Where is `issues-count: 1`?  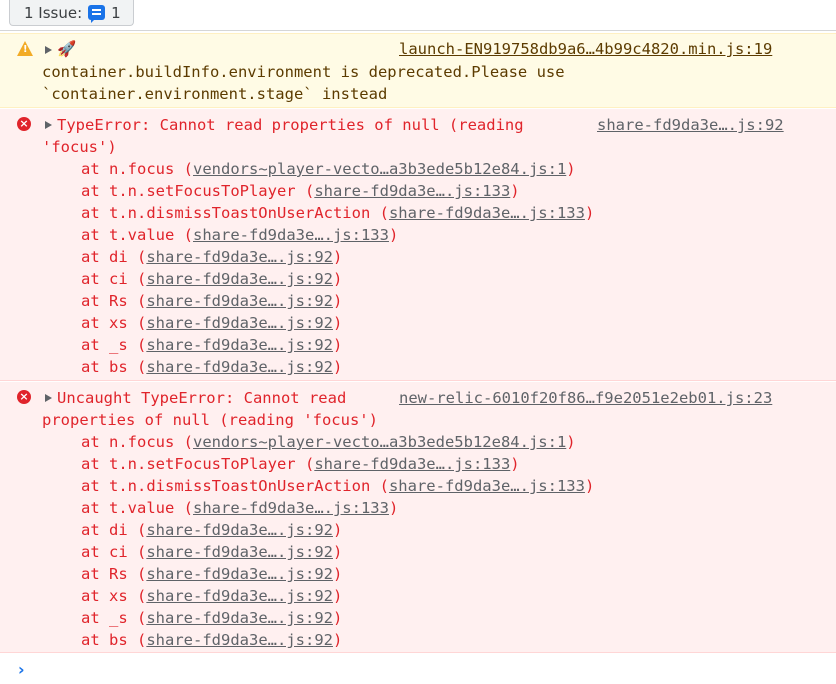 issues-count: 1 is located at coordinates (116, 12).